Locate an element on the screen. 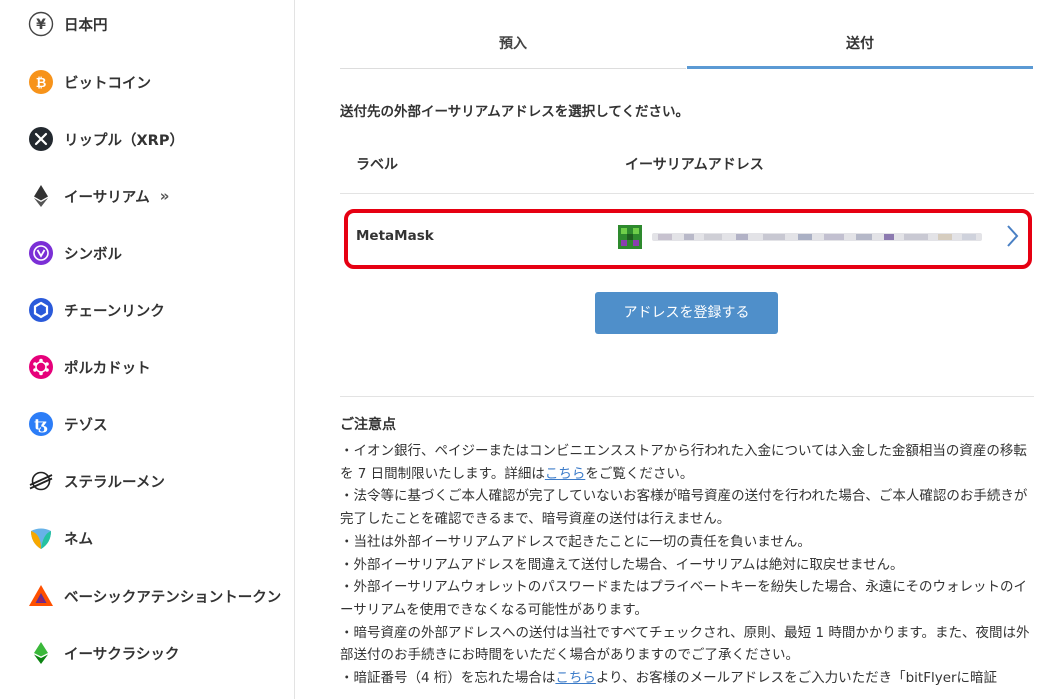 This screenshot has width=1048, height=699. note-text: より、お客様のメールアドレスをご入力いただき「bitFlyerに暗証 is located at coordinates (796, 678).